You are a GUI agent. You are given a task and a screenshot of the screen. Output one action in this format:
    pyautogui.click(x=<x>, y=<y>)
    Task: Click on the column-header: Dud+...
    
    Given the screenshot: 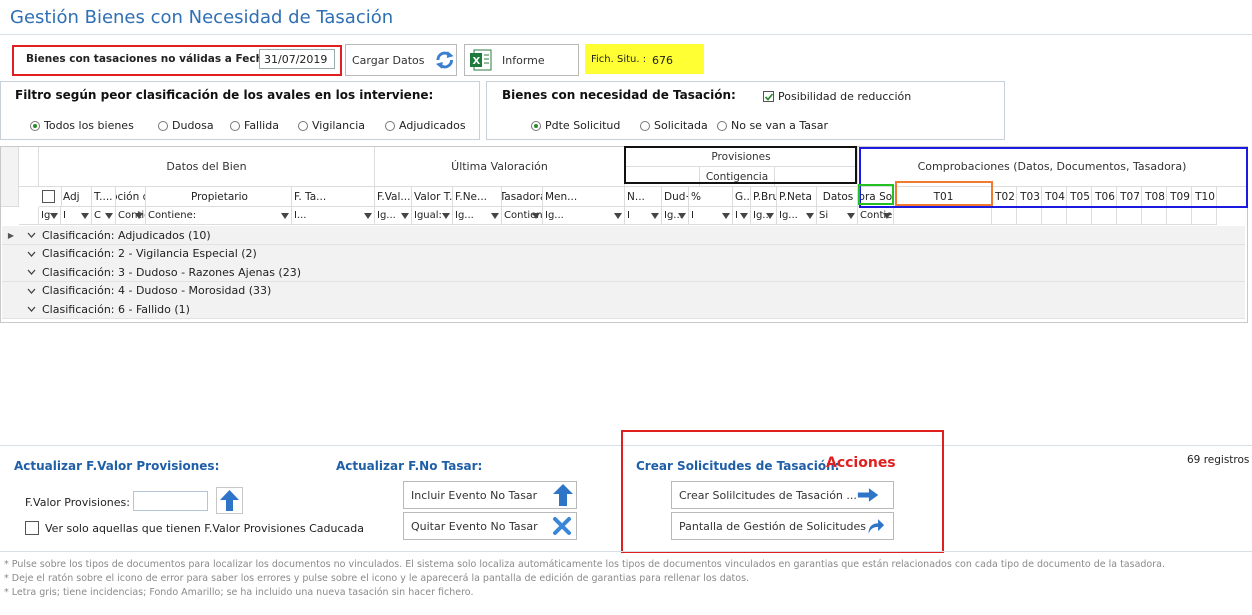 What is the action you would take?
    pyautogui.click(x=675, y=197)
    